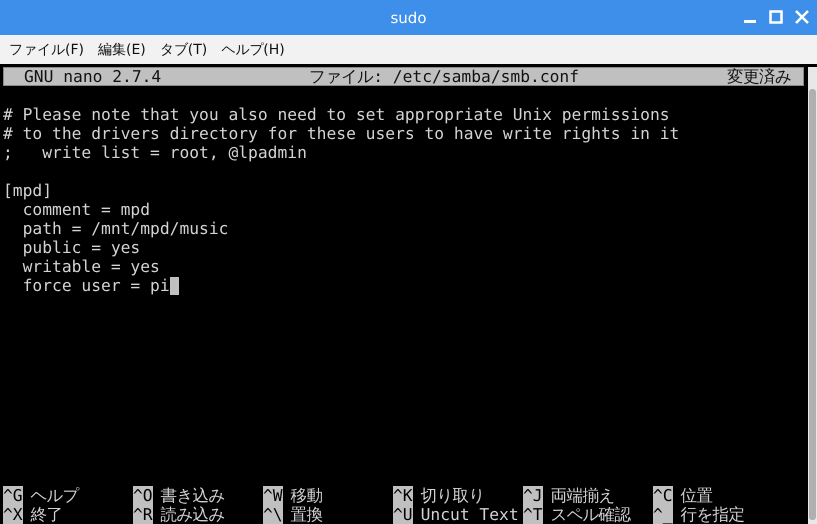 This screenshot has height=524, width=817. What do you see at coordinates (253, 49) in the screenshot?
I see `menu-item: ヘルプ(H)` at bounding box center [253, 49].